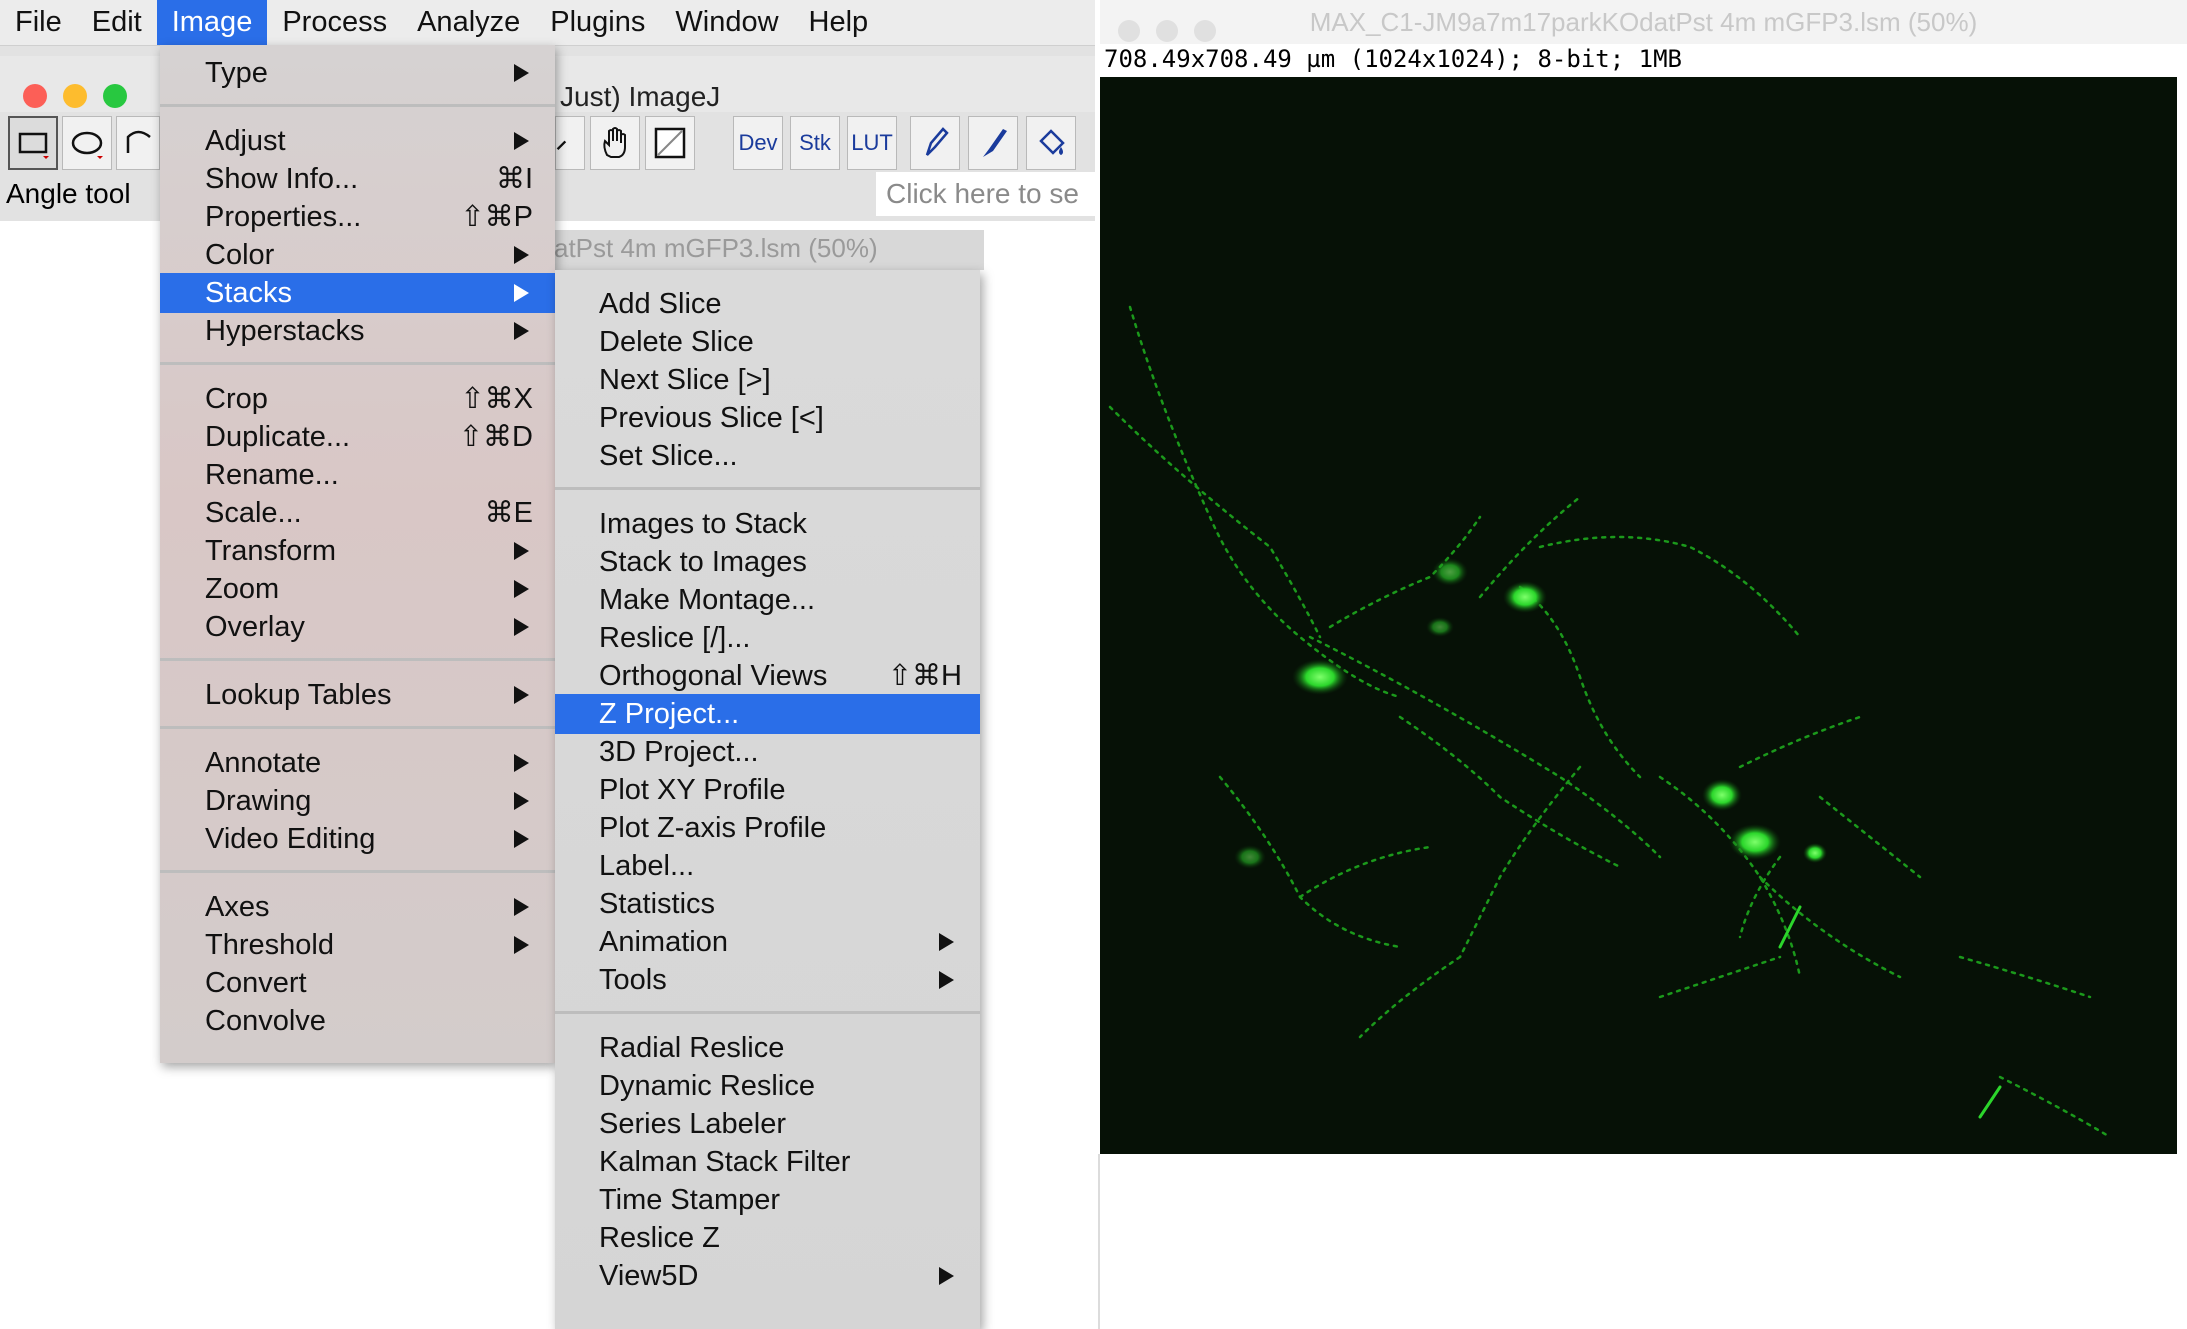 The width and height of the screenshot is (2187, 1329). I want to click on stk-menu-tool: Stk, so click(815, 143).